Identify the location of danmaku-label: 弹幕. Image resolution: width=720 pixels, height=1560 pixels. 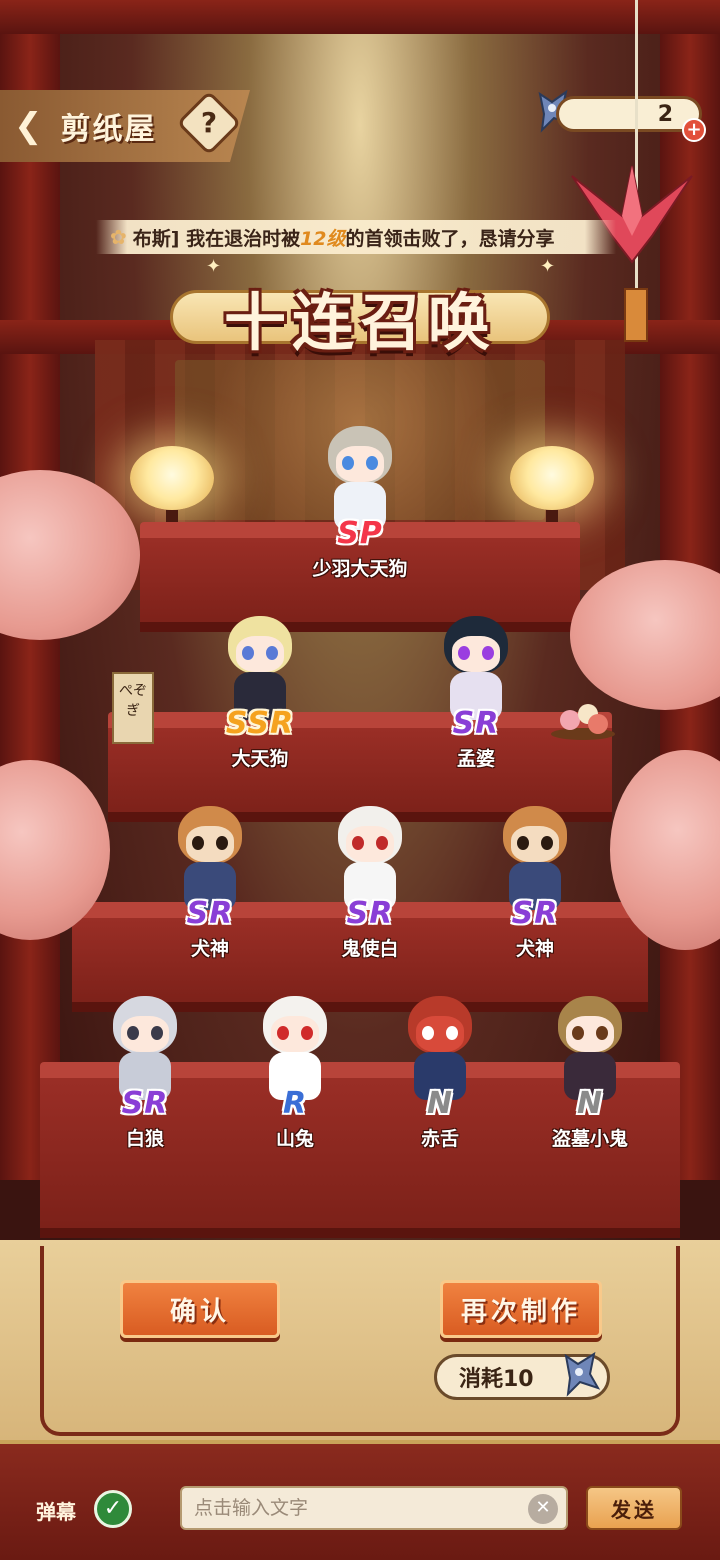
(56, 1512).